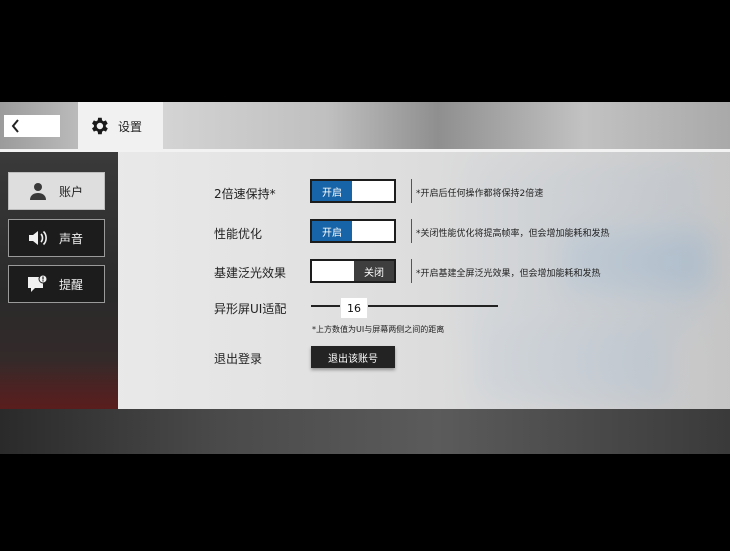  Describe the element at coordinates (508, 274) in the screenshot. I see `glow-desc: *开启基建全屏泛光效果，但会增加能耗和发热` at that location.